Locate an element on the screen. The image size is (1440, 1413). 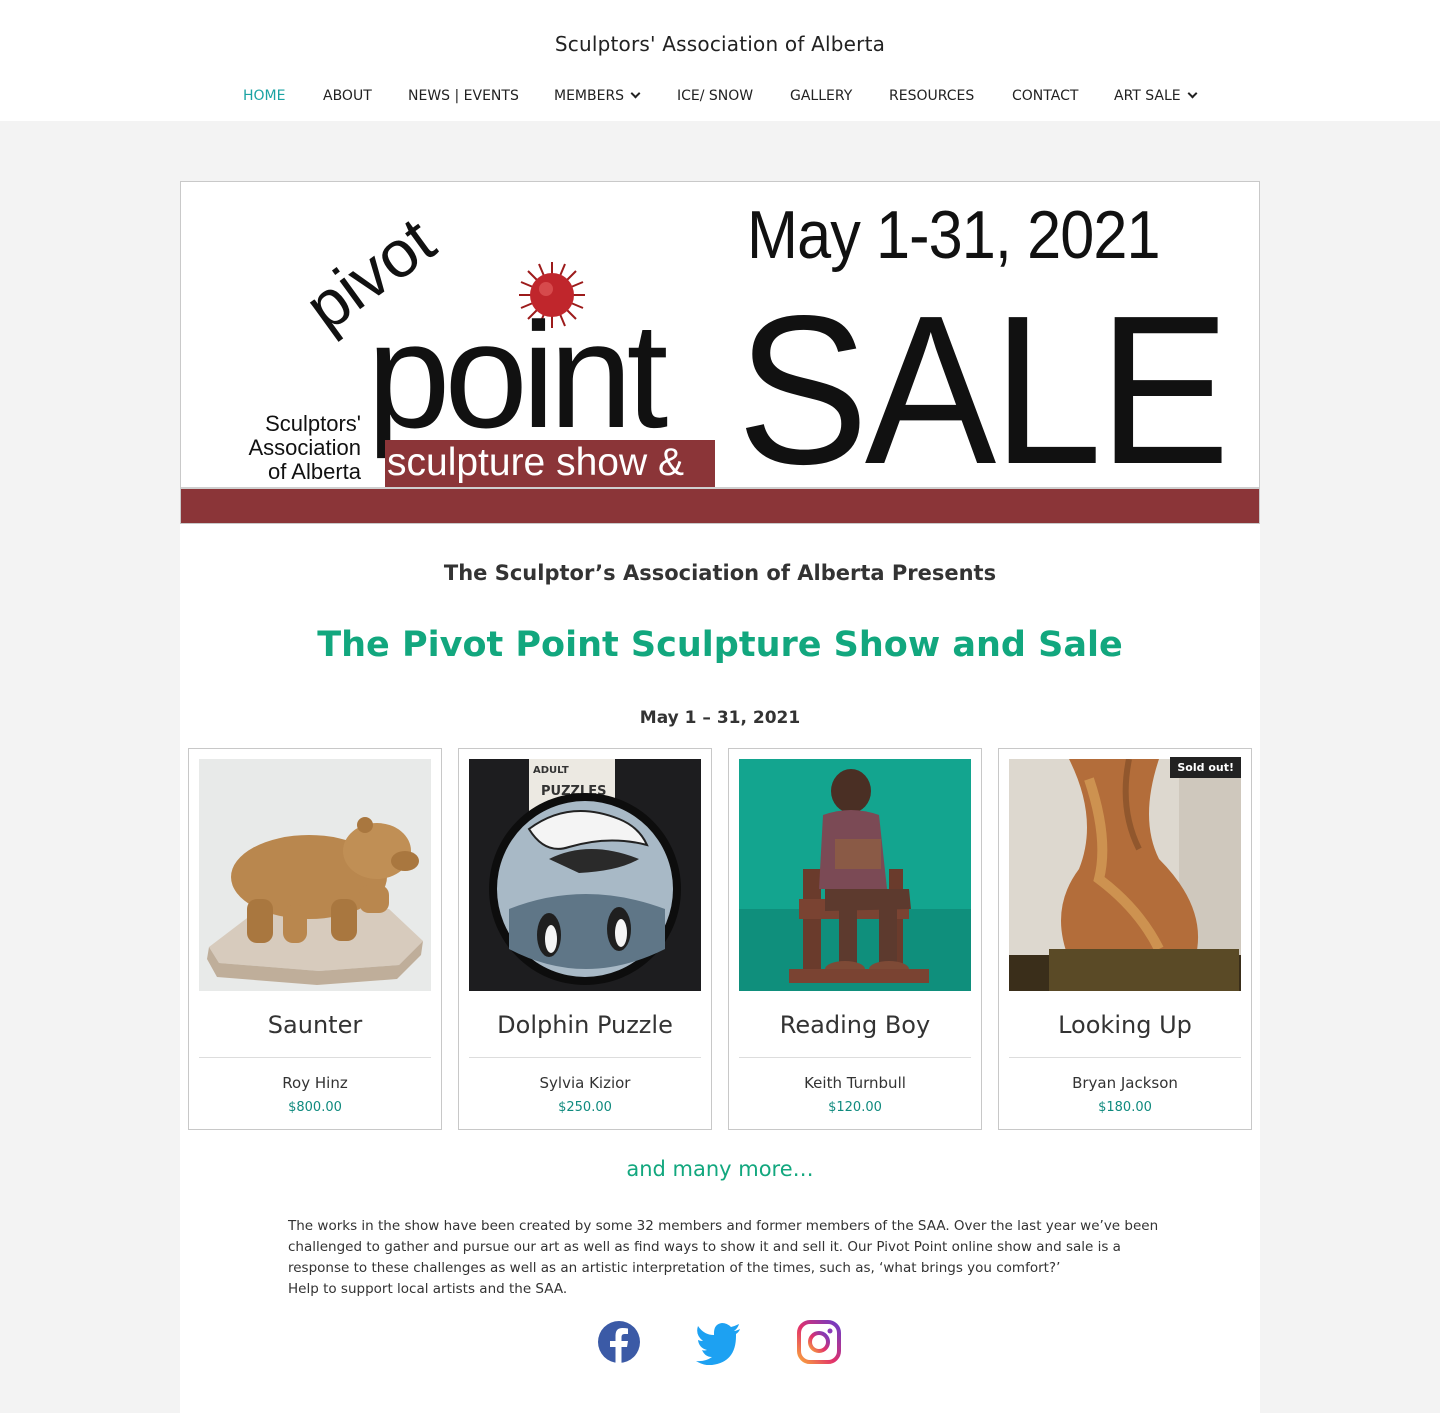
instagram-icon is located at coordinates (819, 1342).